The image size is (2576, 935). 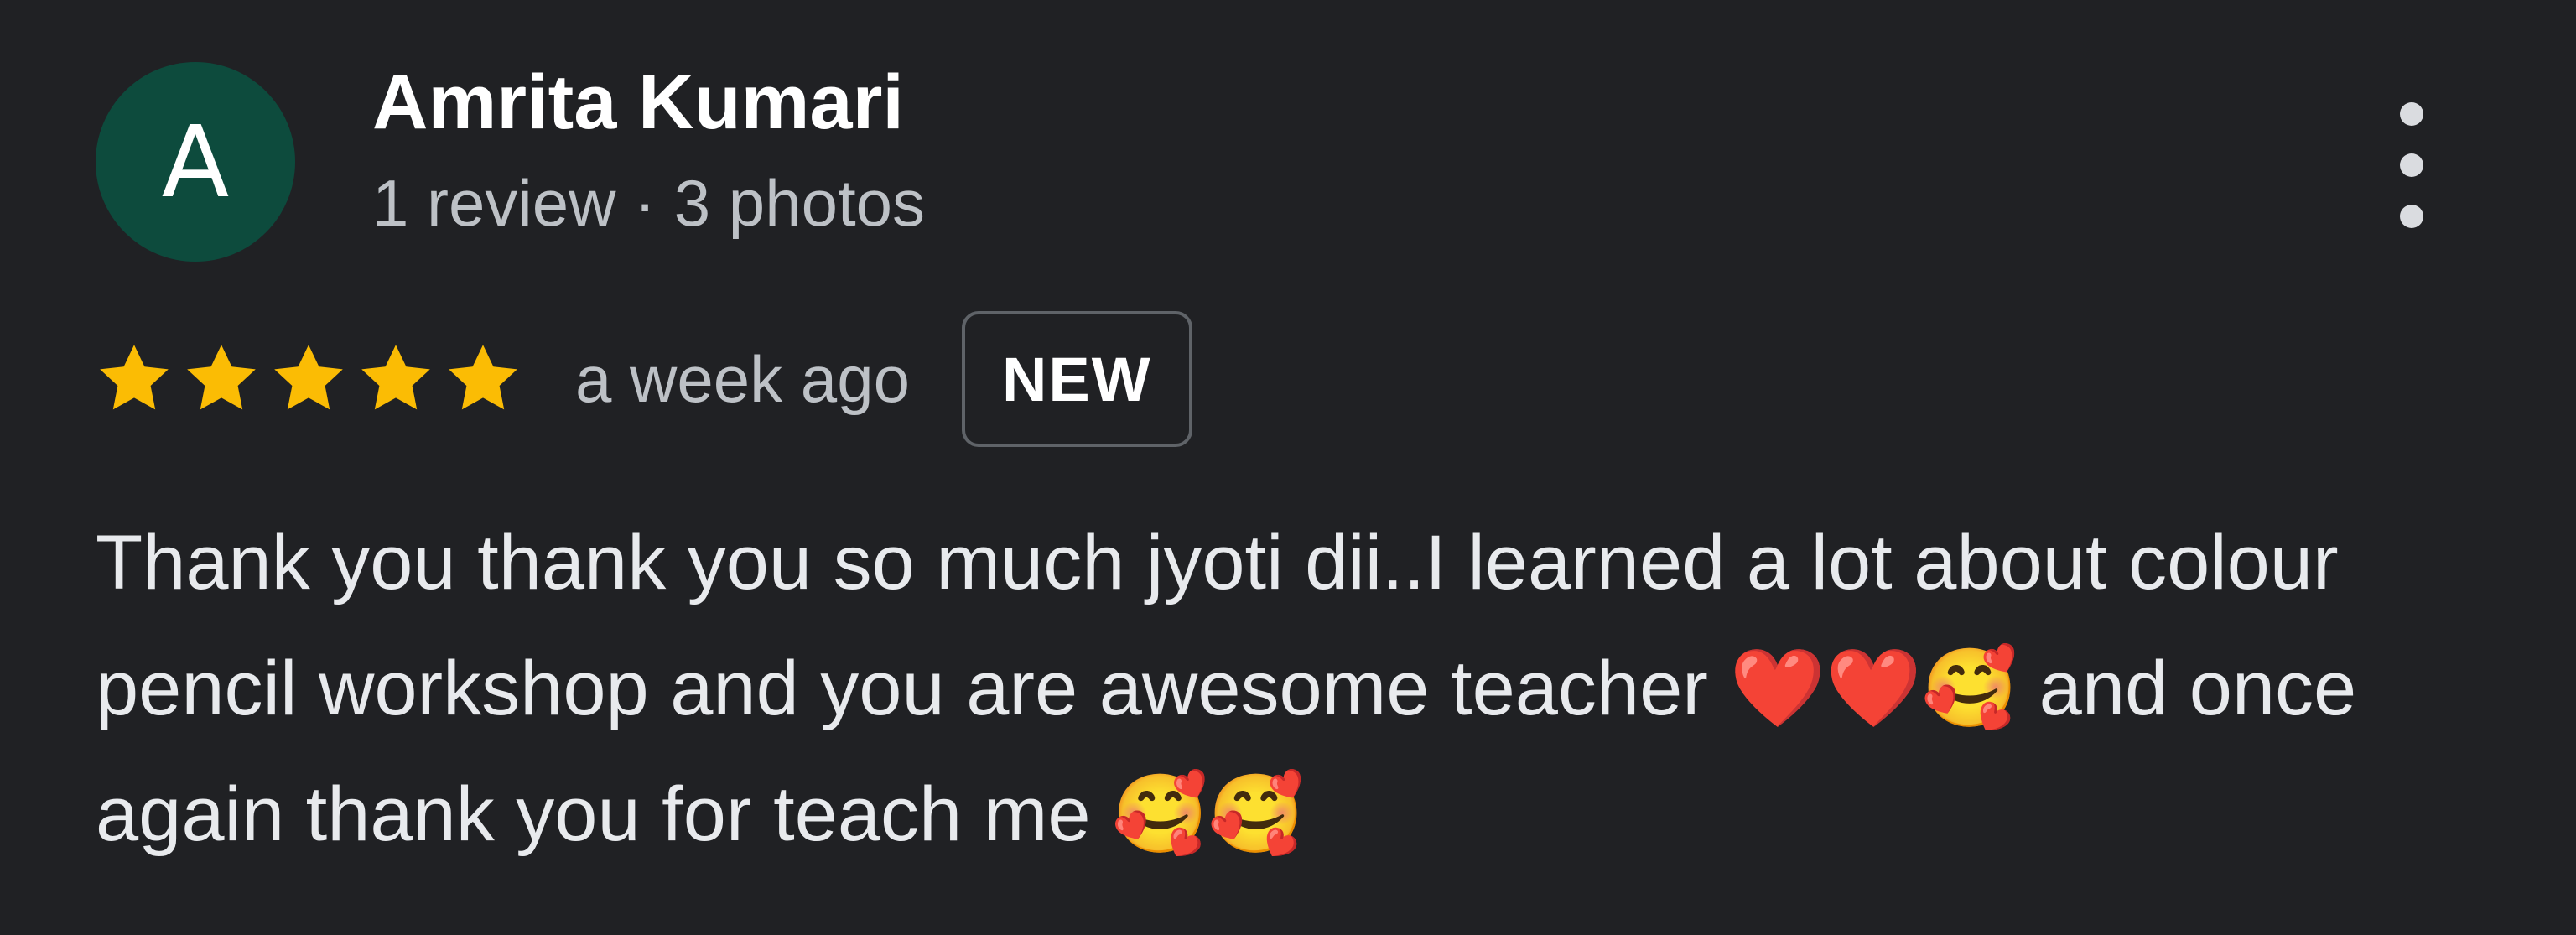 I want to click on star-rating, so click(x=308, y=379).